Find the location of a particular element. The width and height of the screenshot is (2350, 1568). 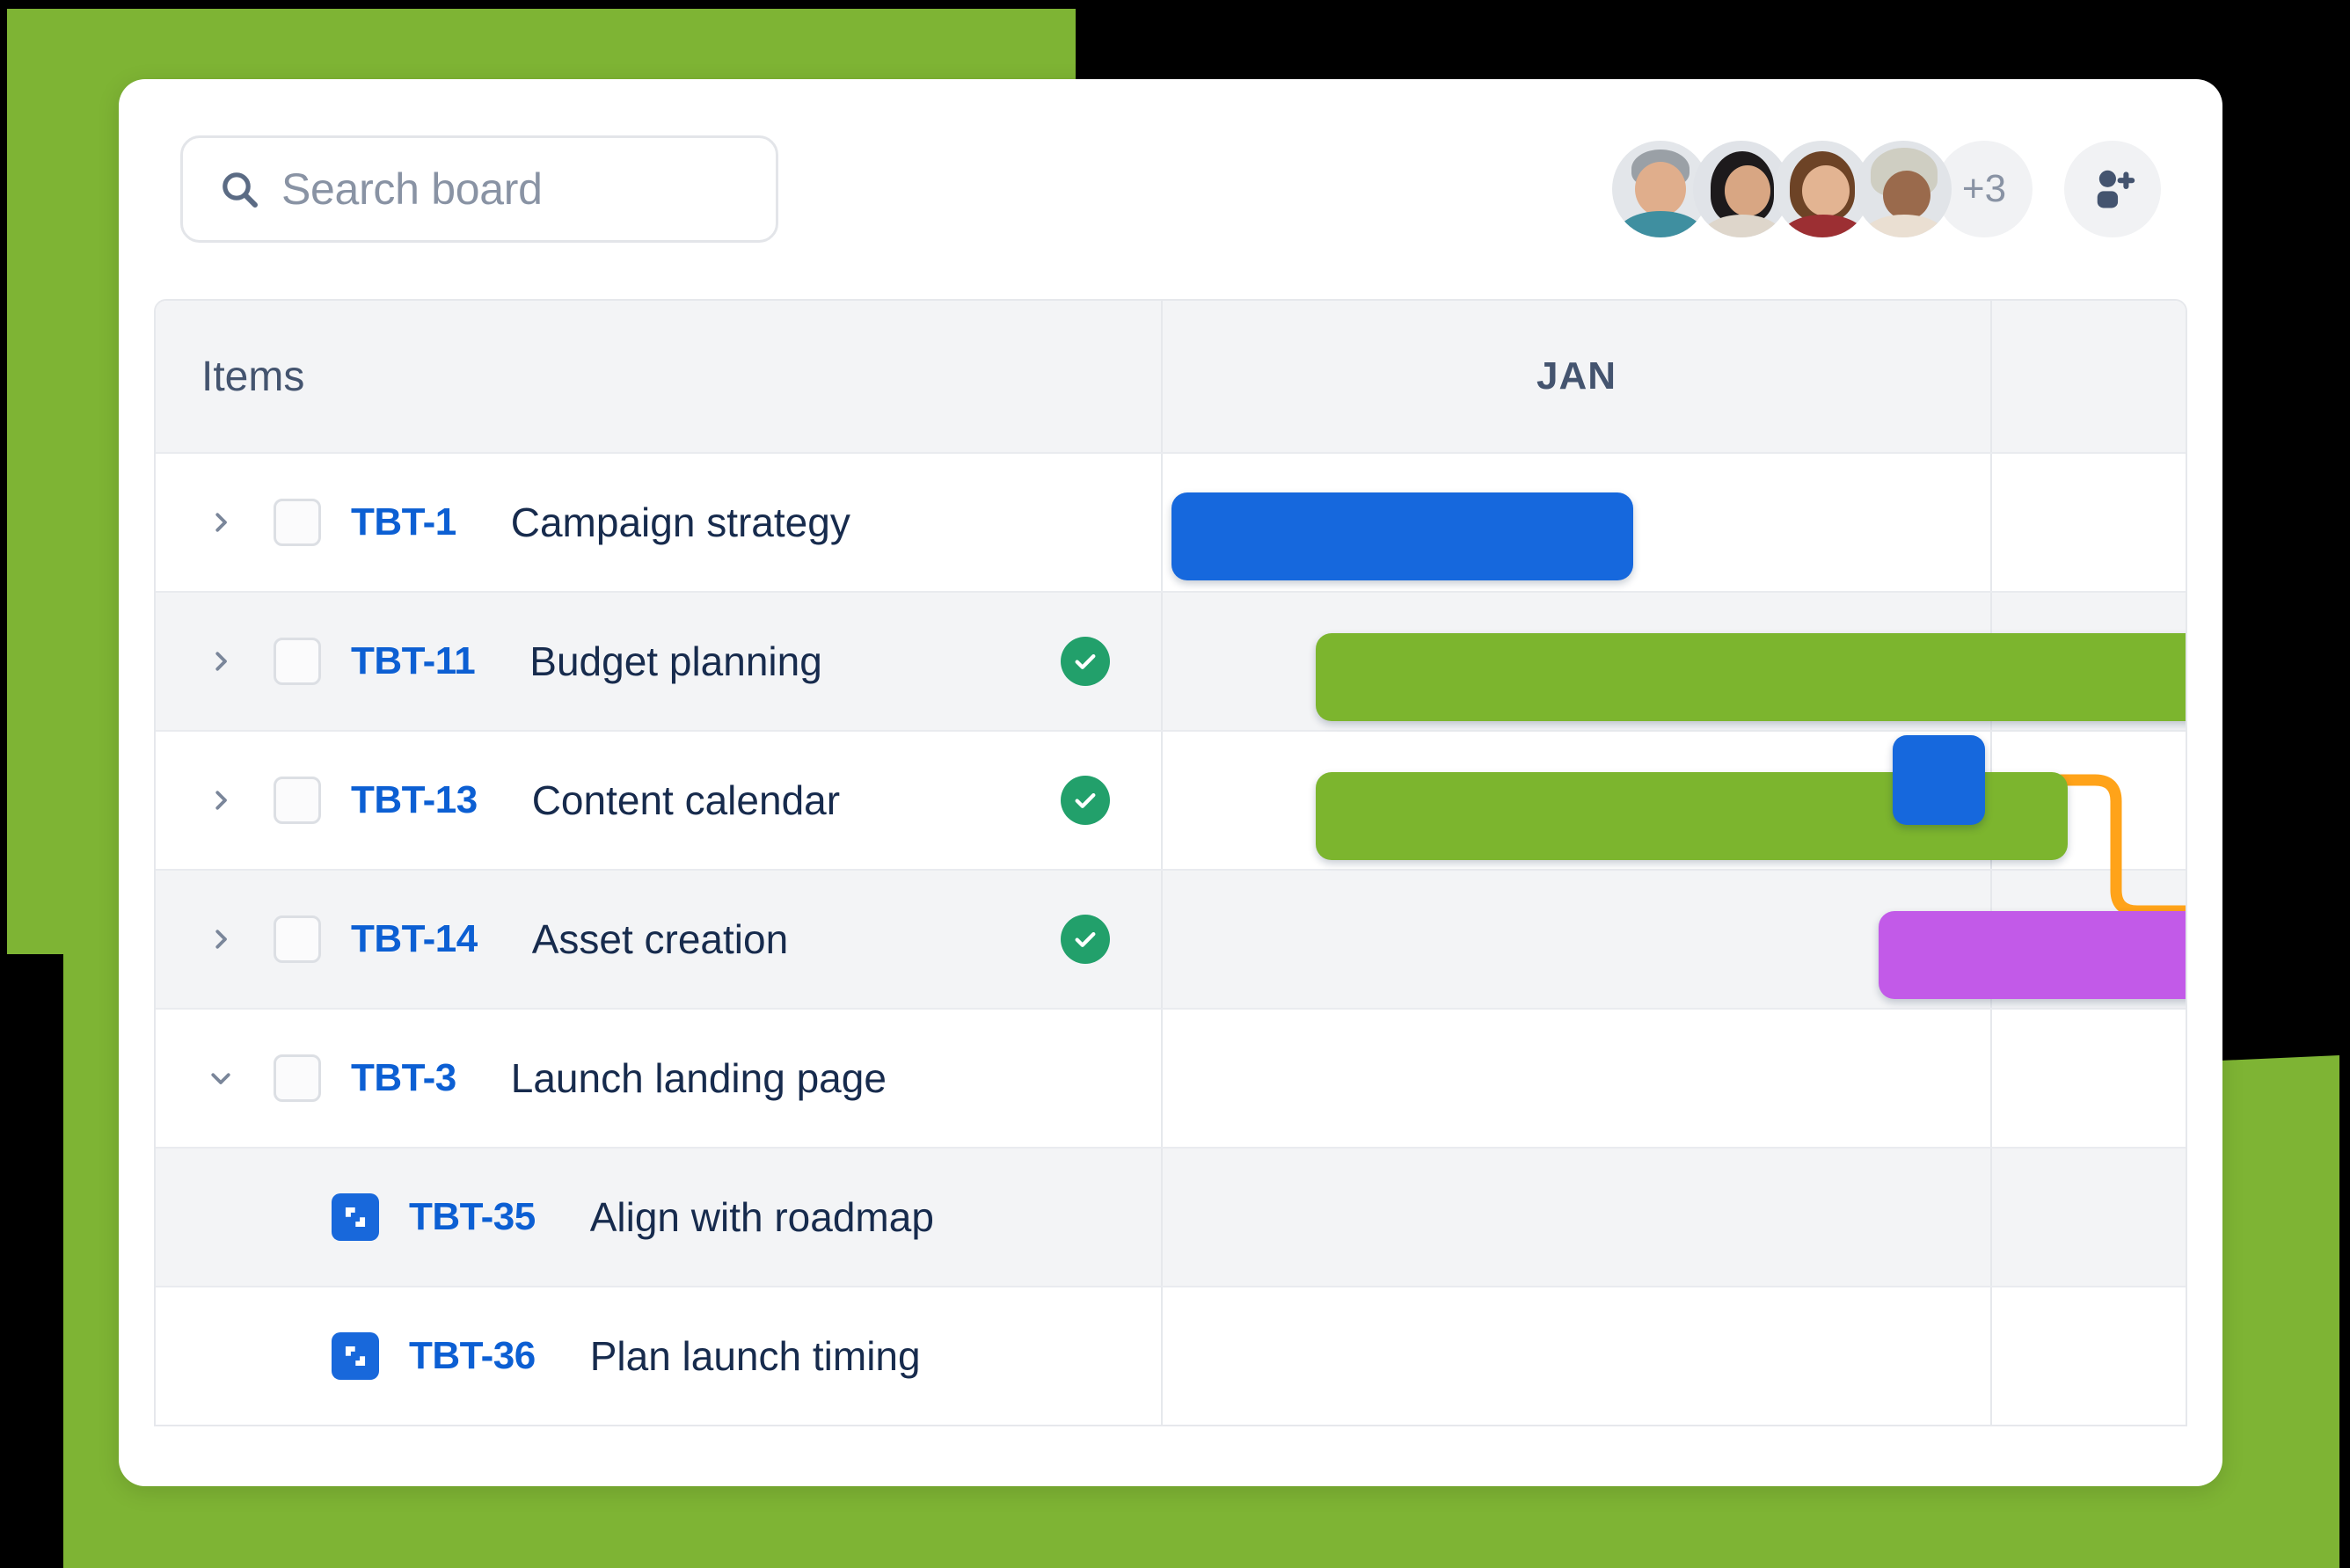

board-members: +3 is located at coordinates (1886, 189).